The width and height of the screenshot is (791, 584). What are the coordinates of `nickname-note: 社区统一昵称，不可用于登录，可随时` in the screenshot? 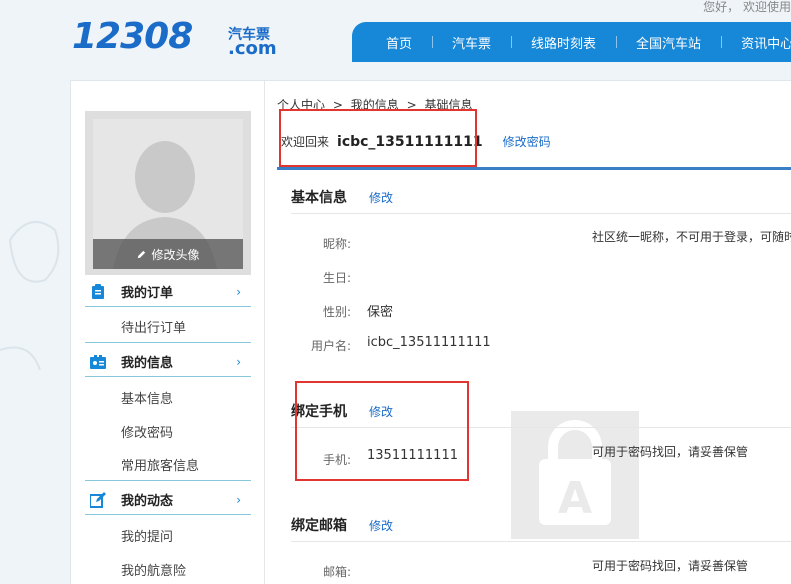 It's located at (691, 237).